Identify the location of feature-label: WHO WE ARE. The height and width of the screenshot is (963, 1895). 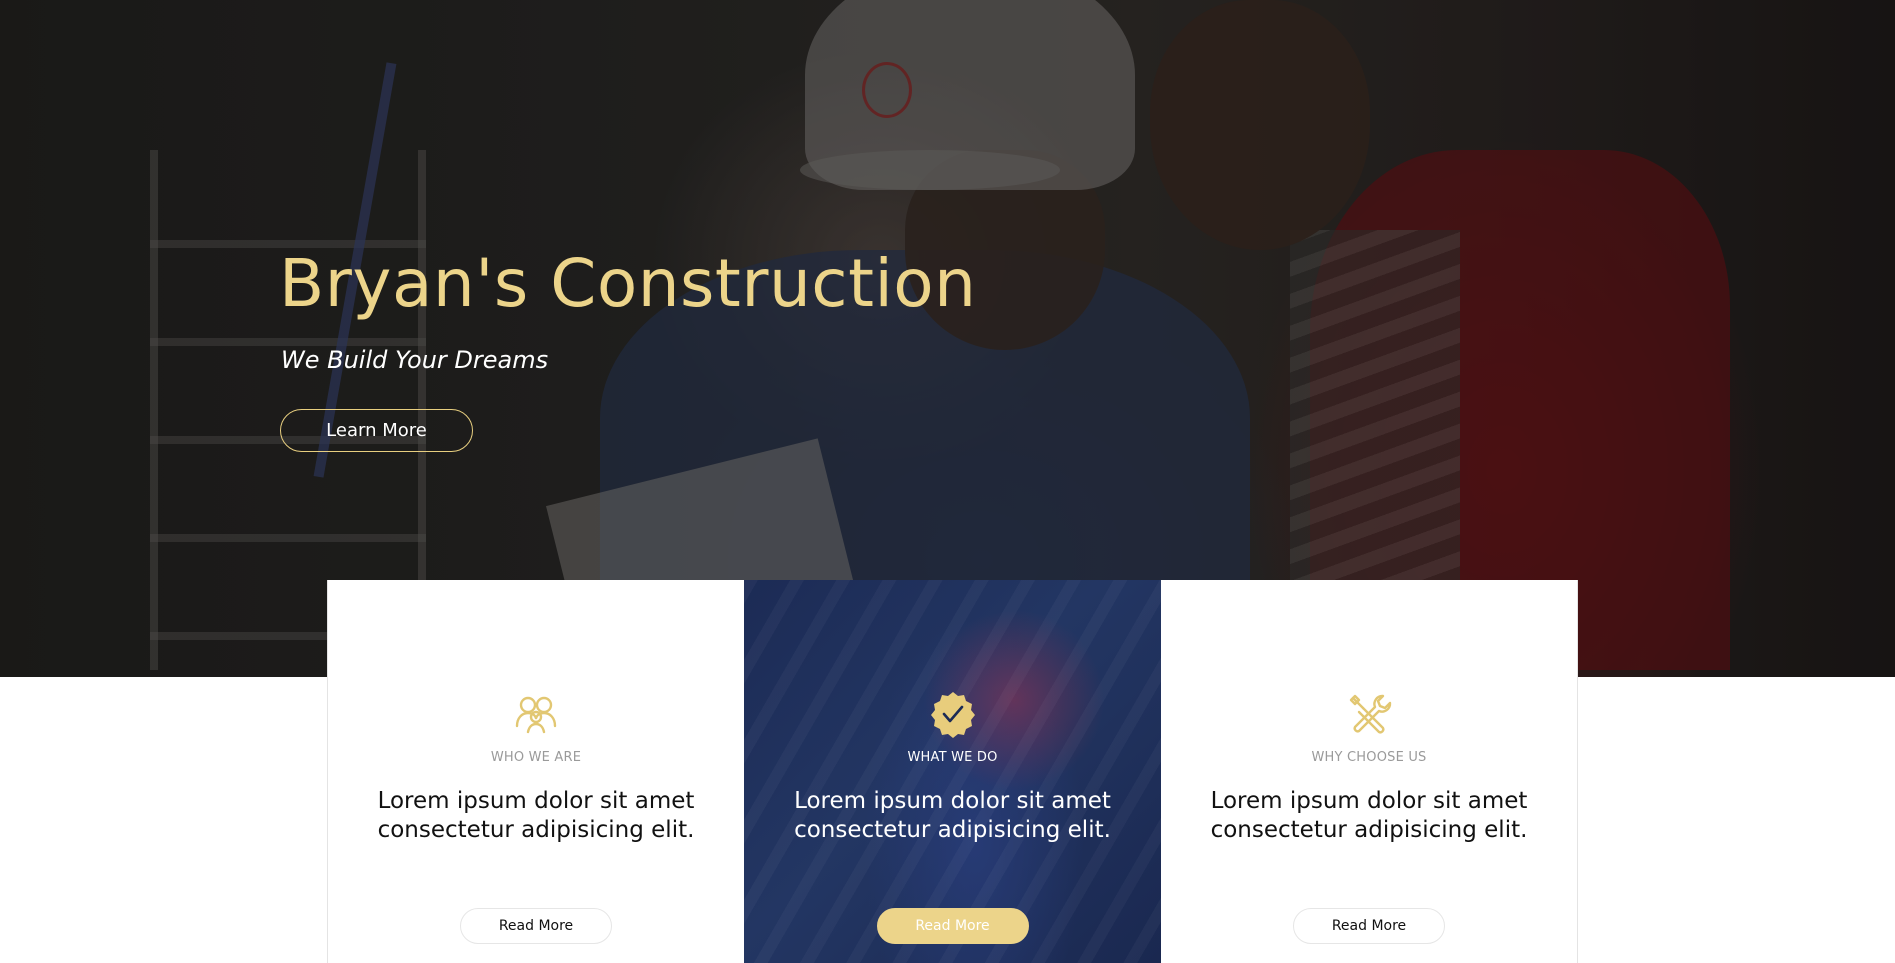
(536, 757).